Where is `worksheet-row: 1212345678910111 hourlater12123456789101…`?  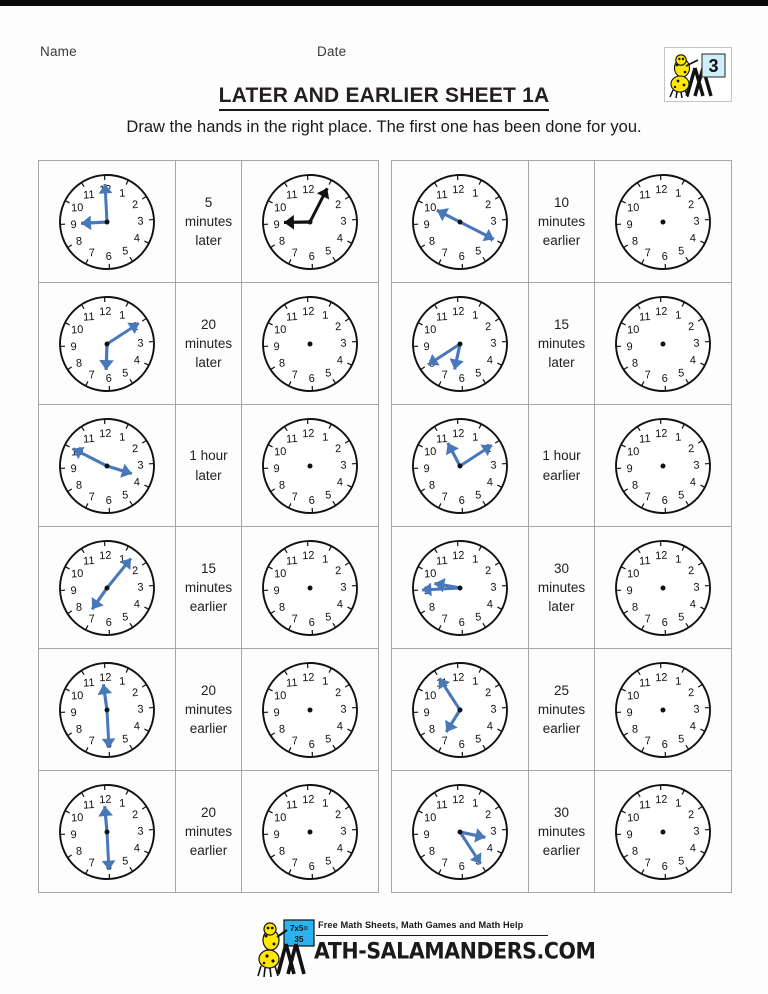 worksheet-row: 1212345678910111 hourlater12123456789101… is located at coordinates (208, 466).